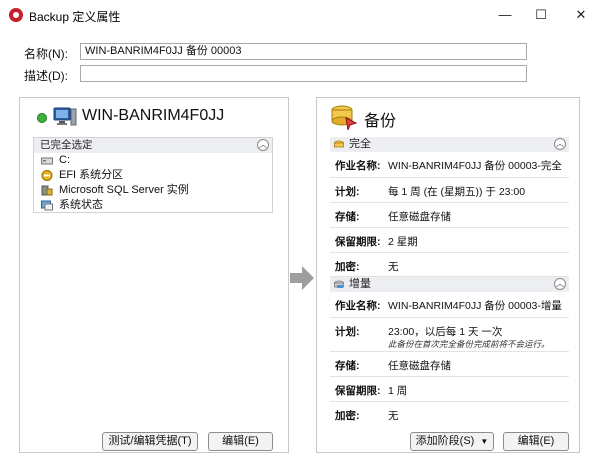  Describe the element at coordinates (47, 190) in the screenshot. I see `sql-server-icon` at that location.